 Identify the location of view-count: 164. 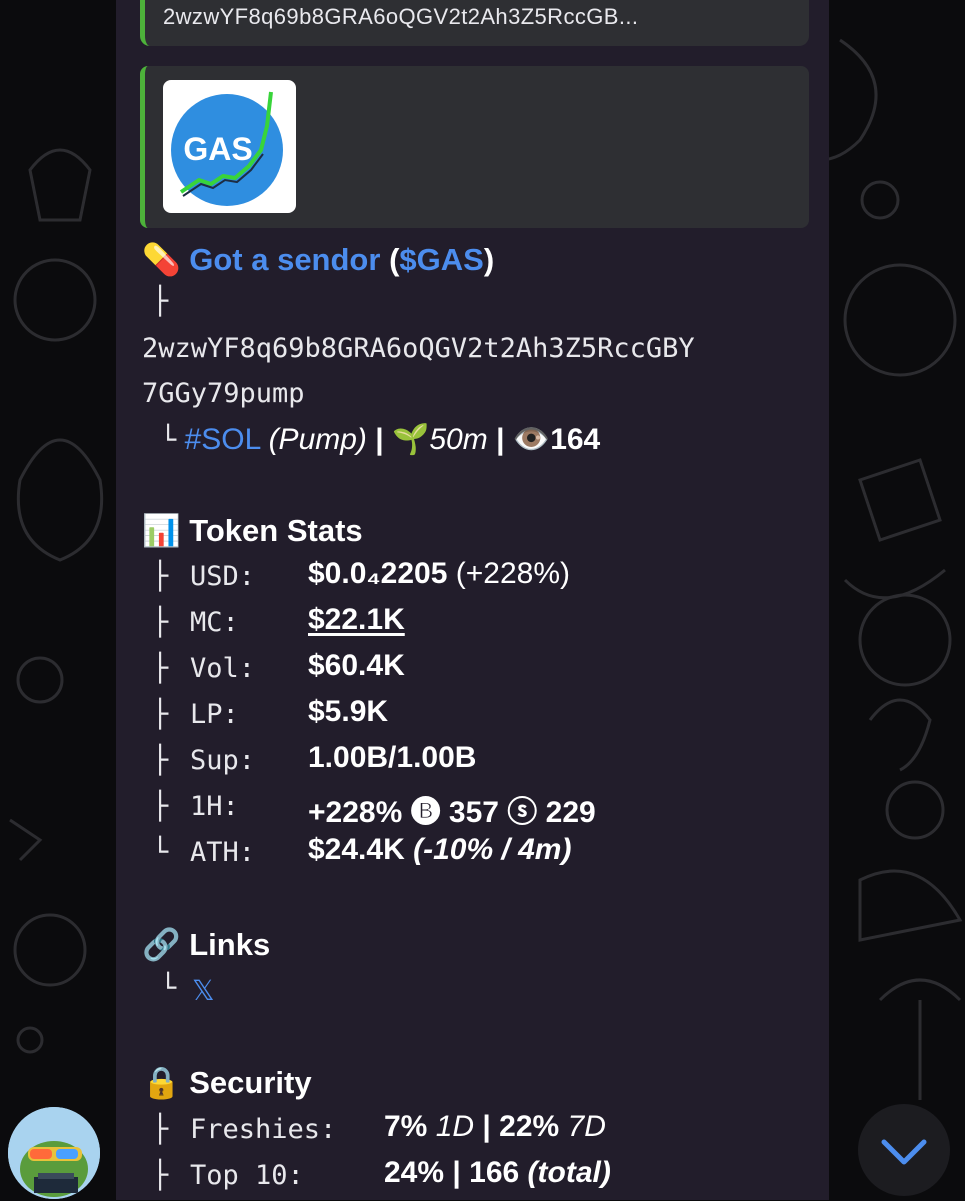
(575, 439).